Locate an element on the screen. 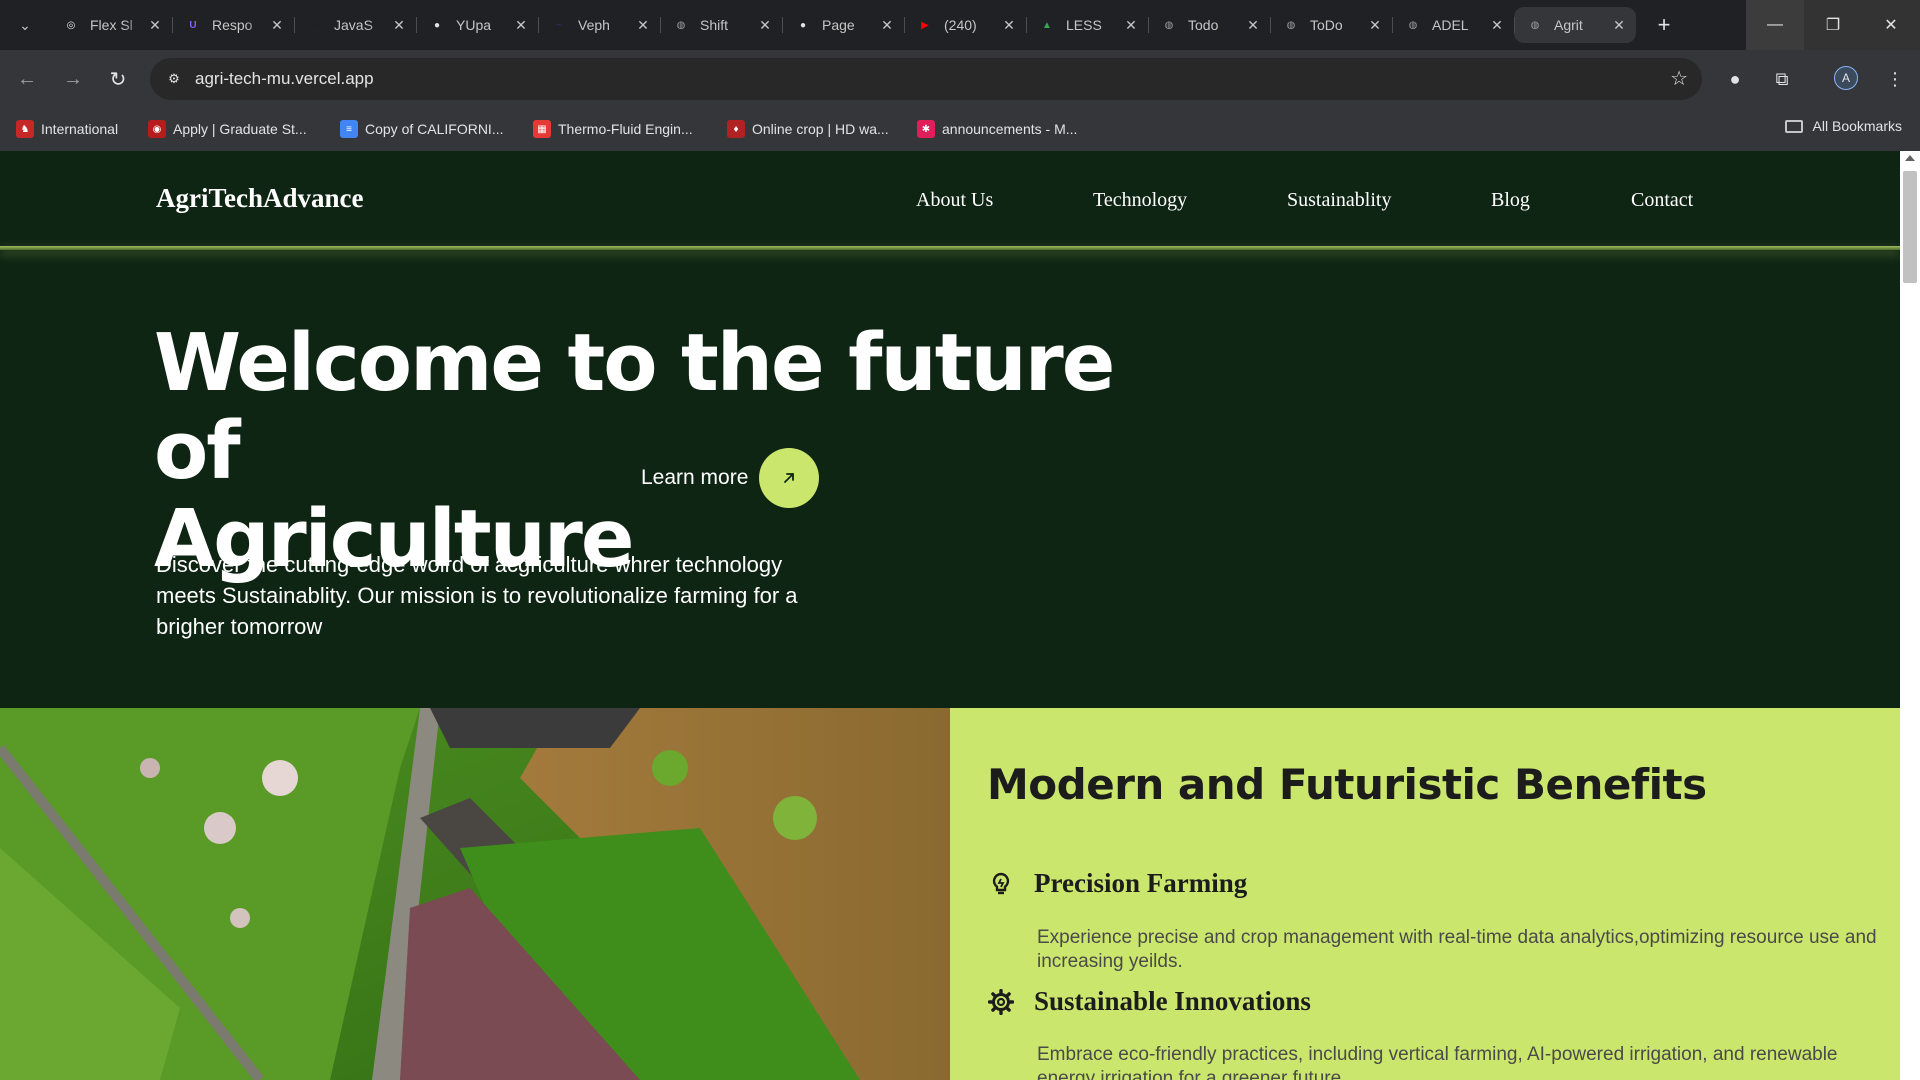 The image size is (1920, 1080). browser-tab: ◍ ADEL ✕ is located at coordinates (1453, 25).